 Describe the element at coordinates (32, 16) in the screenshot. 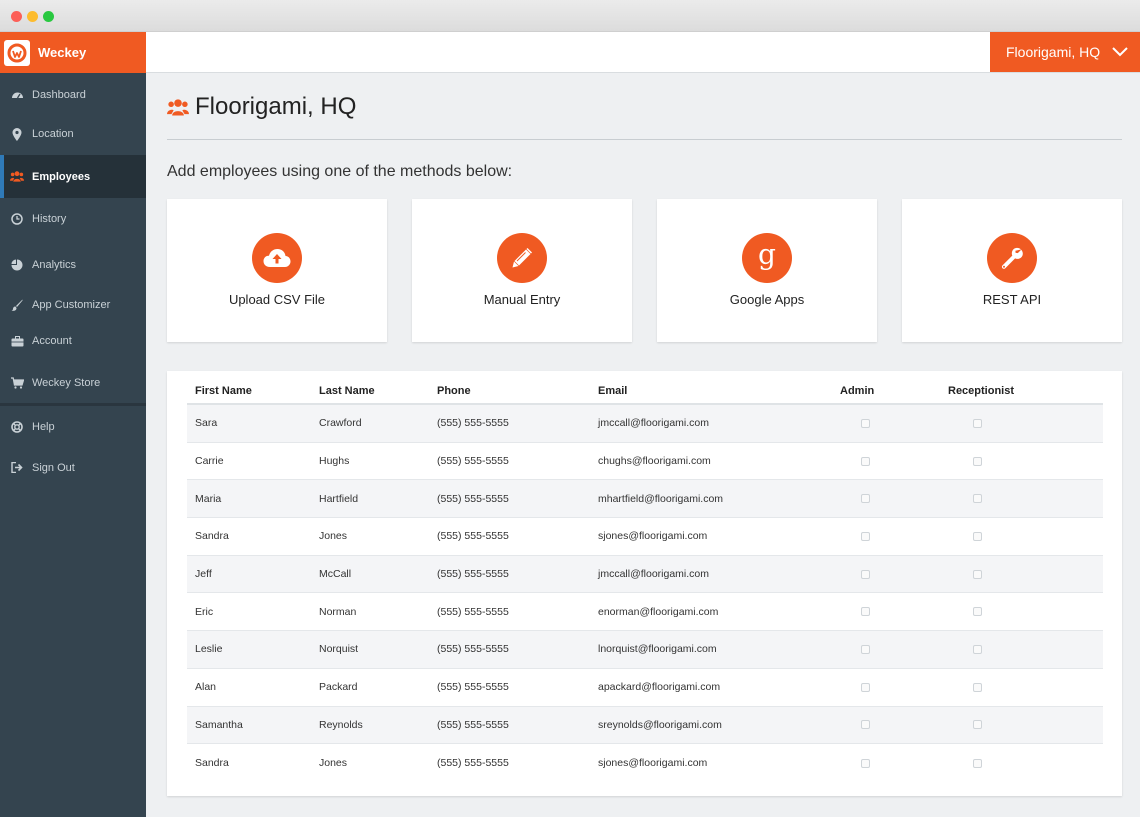

I see `minimize-window-button` at that location.